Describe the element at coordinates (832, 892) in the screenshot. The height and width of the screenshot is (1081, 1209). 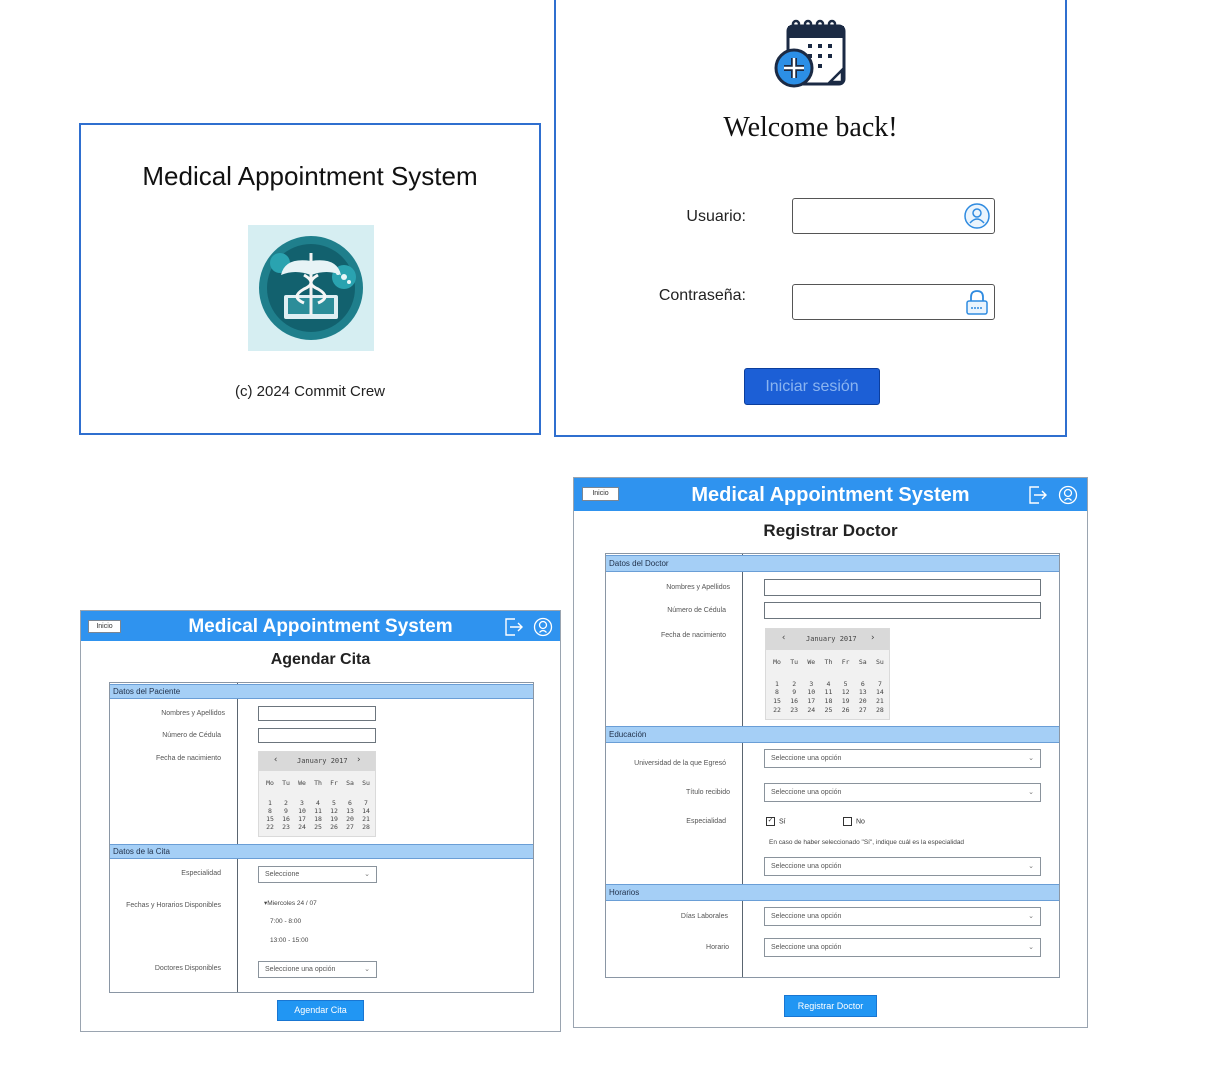
I see `section-schedule: Horarios` at that location.